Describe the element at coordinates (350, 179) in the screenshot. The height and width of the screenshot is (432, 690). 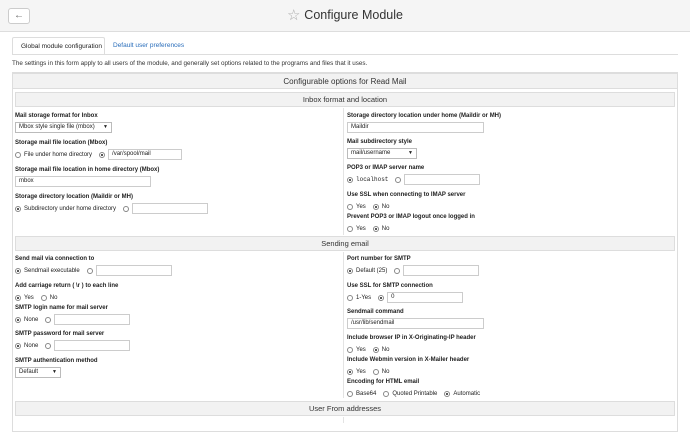
I see `localhost-radio` at that location.